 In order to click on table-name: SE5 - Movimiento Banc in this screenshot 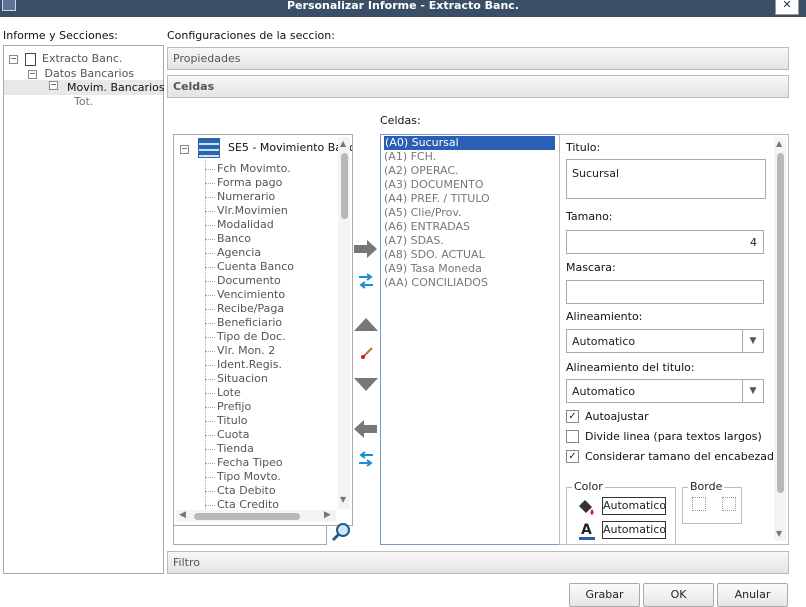, I will do `click(290, 147)`.